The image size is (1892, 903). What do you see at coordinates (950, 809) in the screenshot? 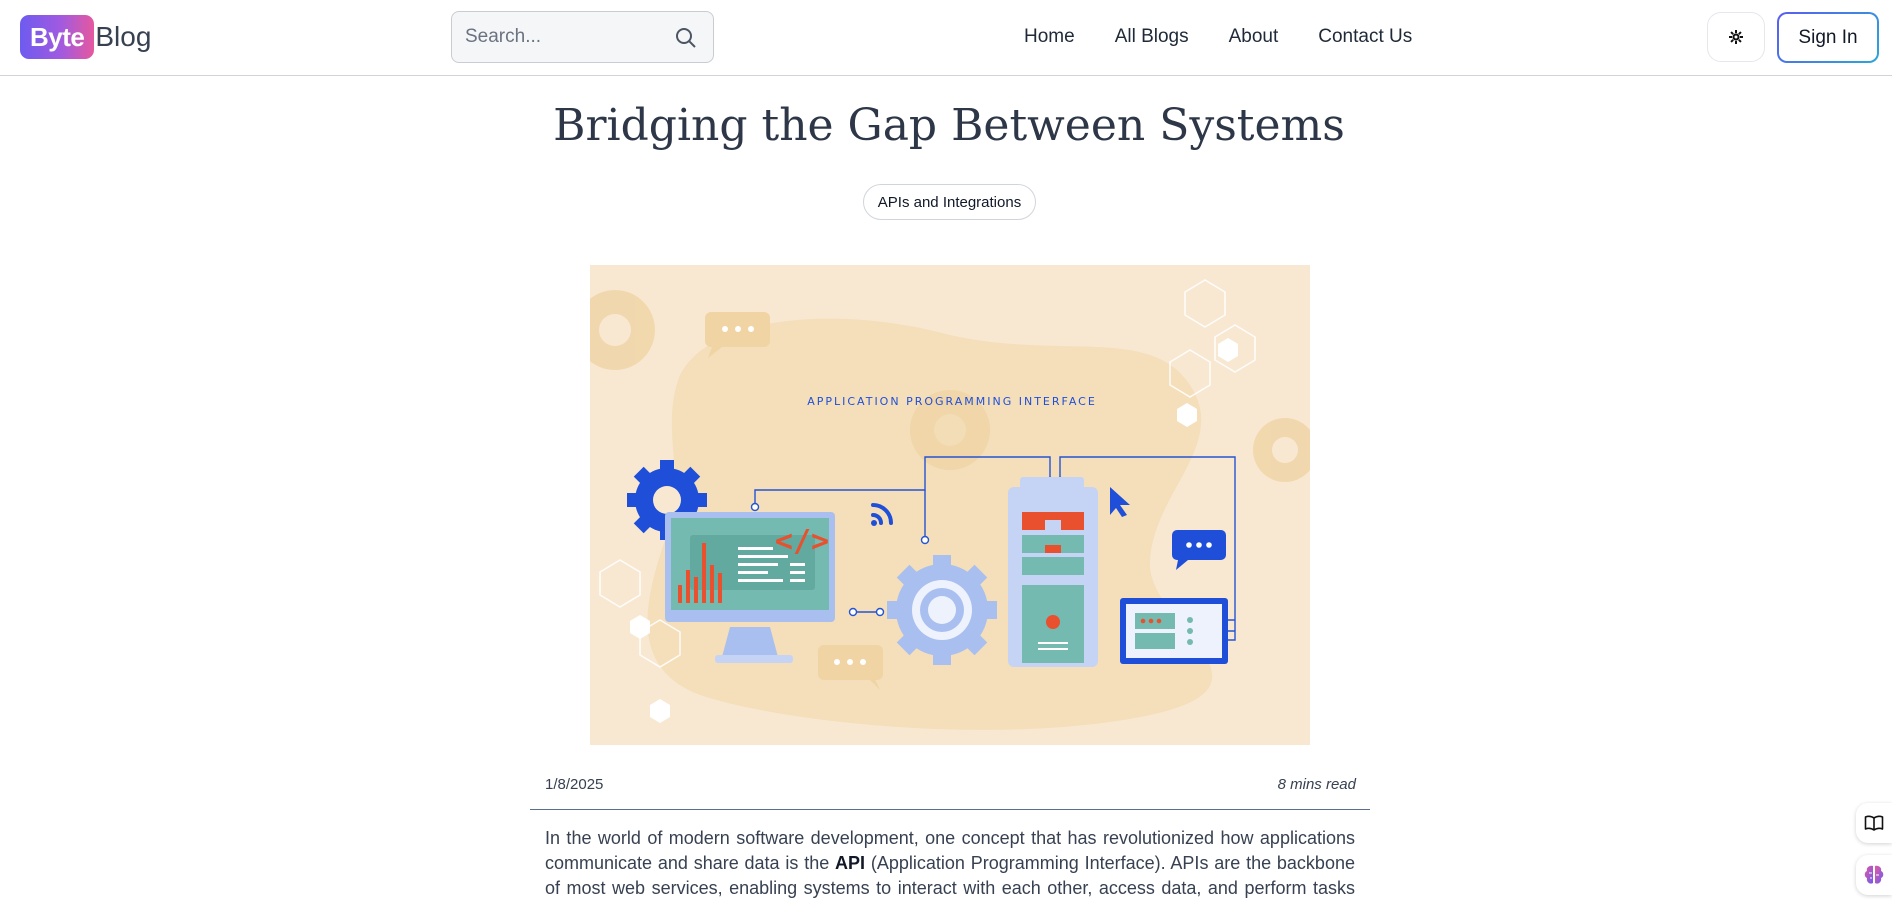
I see `meta-divider` at bounding box center [950, 809].